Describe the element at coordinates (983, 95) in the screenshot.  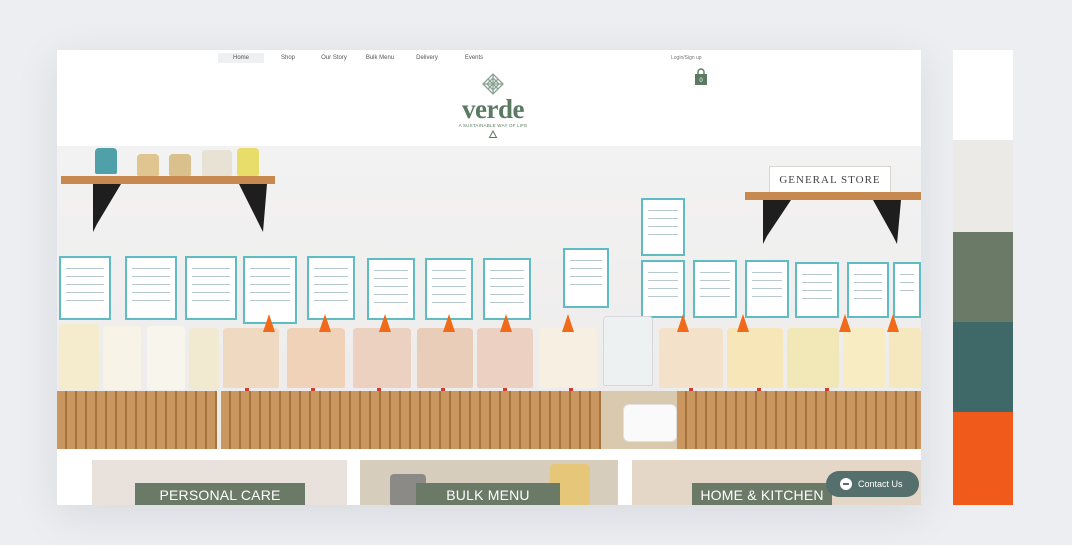
I see `palette-swatch-white` at that location.